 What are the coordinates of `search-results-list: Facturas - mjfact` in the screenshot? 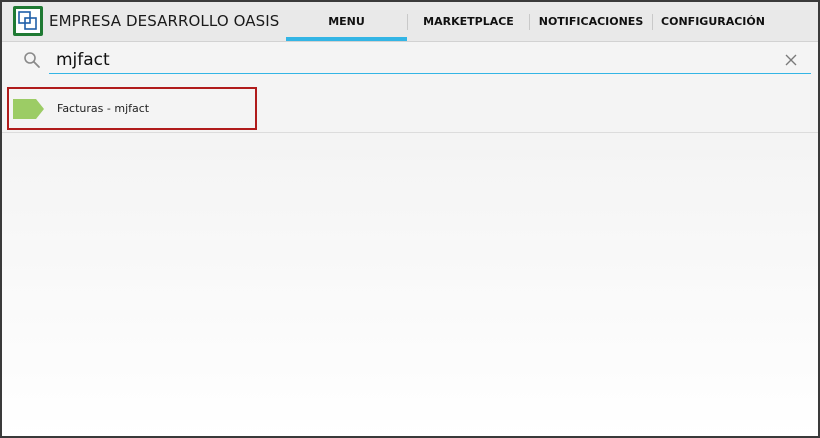 It's located at (410, 108).